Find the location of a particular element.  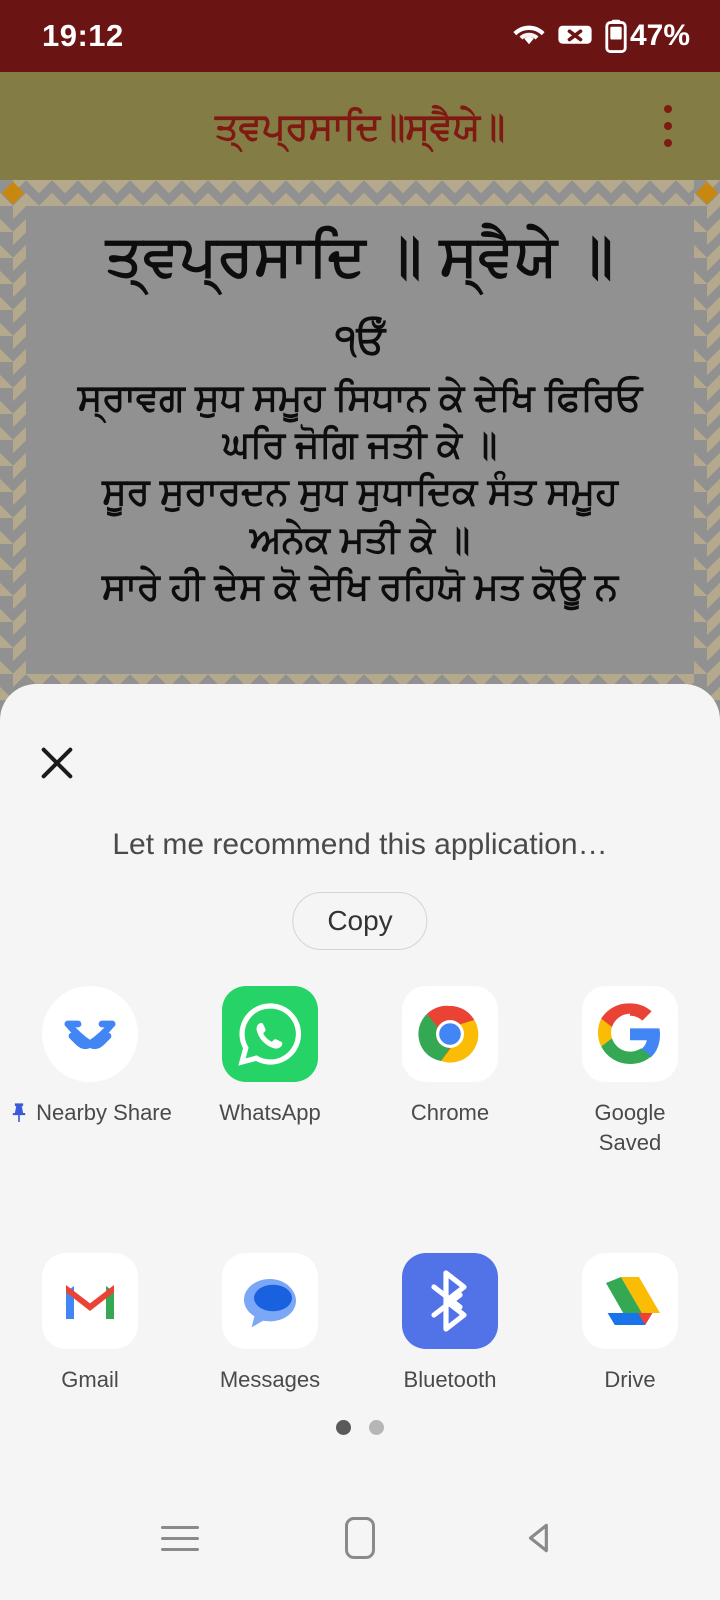

verse-line: ਸਾਰੇ ਹੀ ਦੇਸ ਕੋ ਦੇਖਿ ਰਹਿਯੋ ਮਤ ਕੋਊ ਨ is located at coordinates (360, 586).